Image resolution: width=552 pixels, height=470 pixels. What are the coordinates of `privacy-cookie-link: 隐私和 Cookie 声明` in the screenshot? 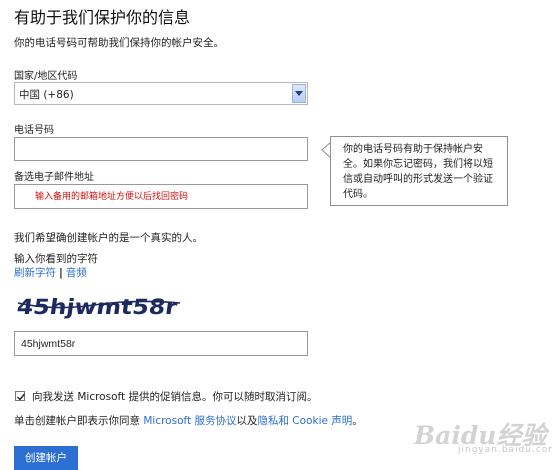 It's located at (304, 421).